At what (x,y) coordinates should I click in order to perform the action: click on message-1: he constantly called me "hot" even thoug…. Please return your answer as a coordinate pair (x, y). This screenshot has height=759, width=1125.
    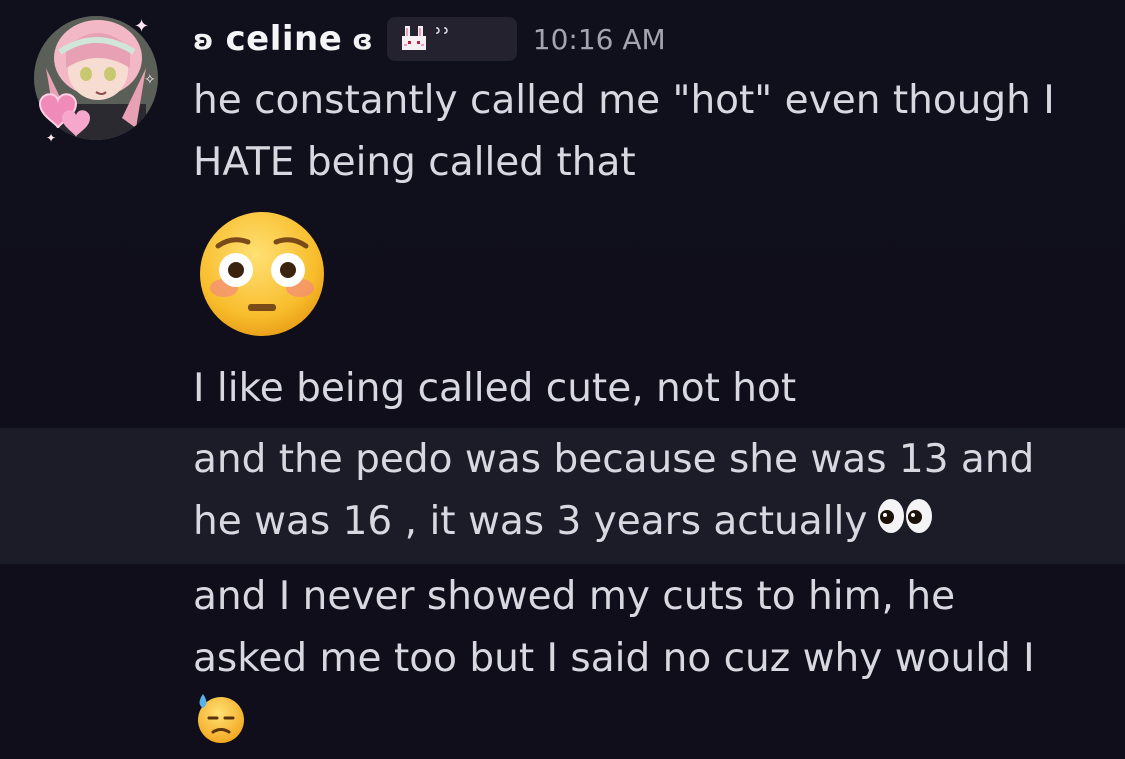
    Looking at the image, I should click on (643, 132).